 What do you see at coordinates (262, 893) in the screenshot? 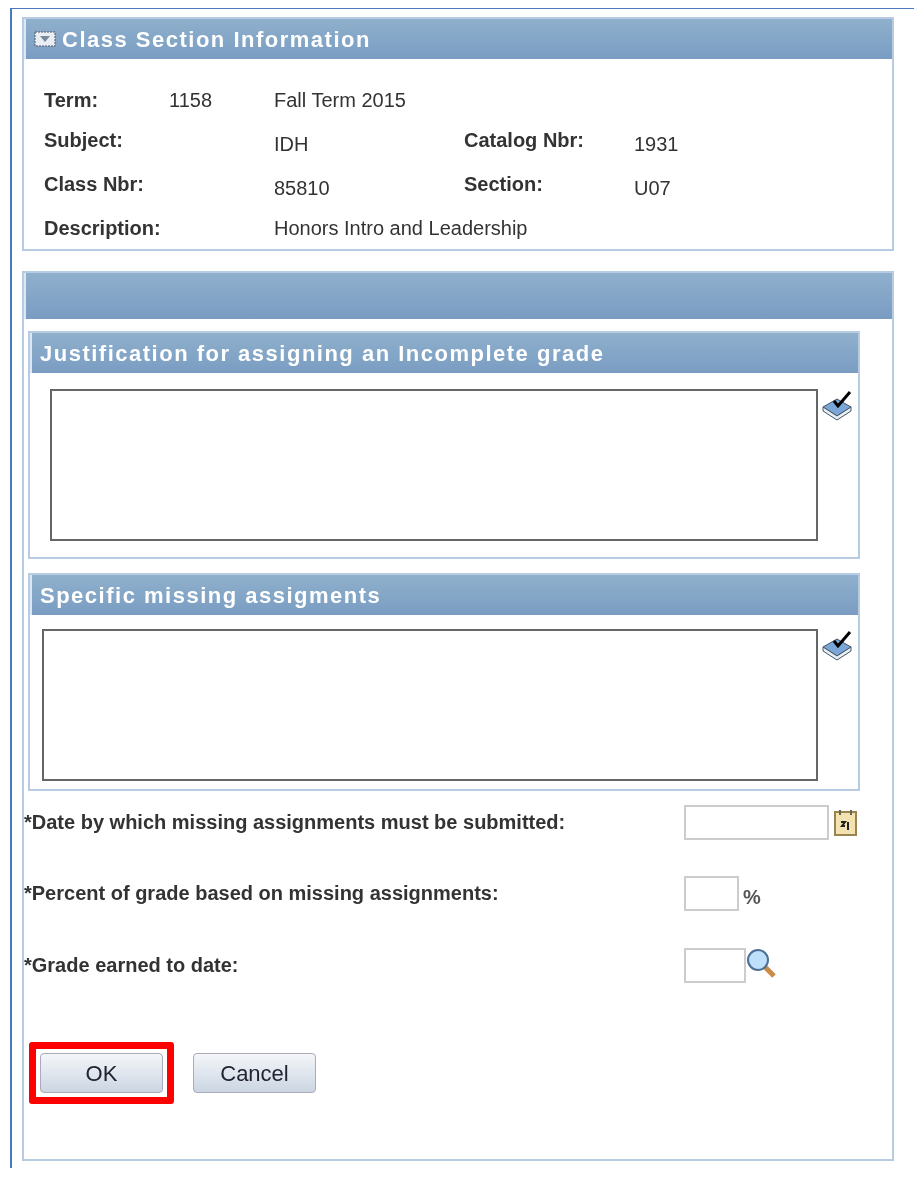
I see `field-label: *Percent of grade based on missing assignments:` at bounding box center [262, 893].